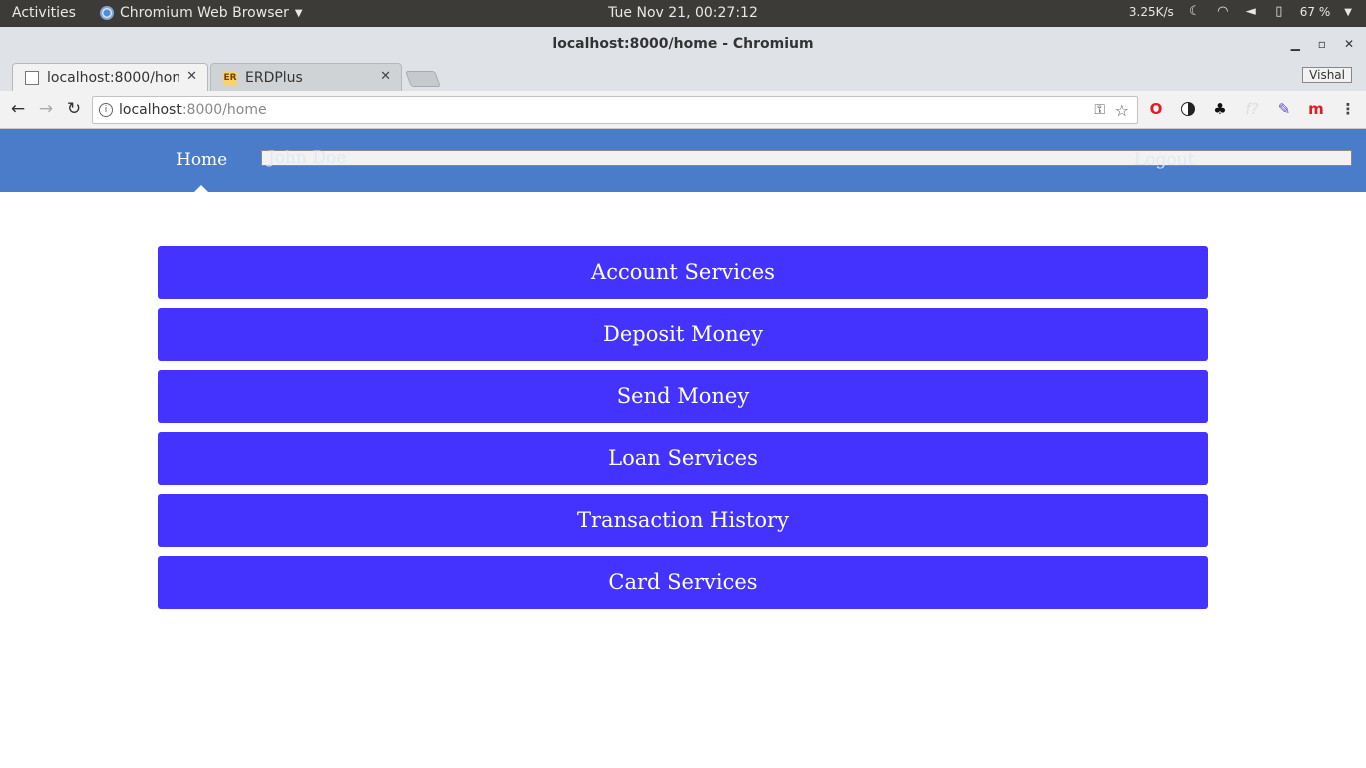  I want to click on battery-level: 67 %, so click(1315, 12).